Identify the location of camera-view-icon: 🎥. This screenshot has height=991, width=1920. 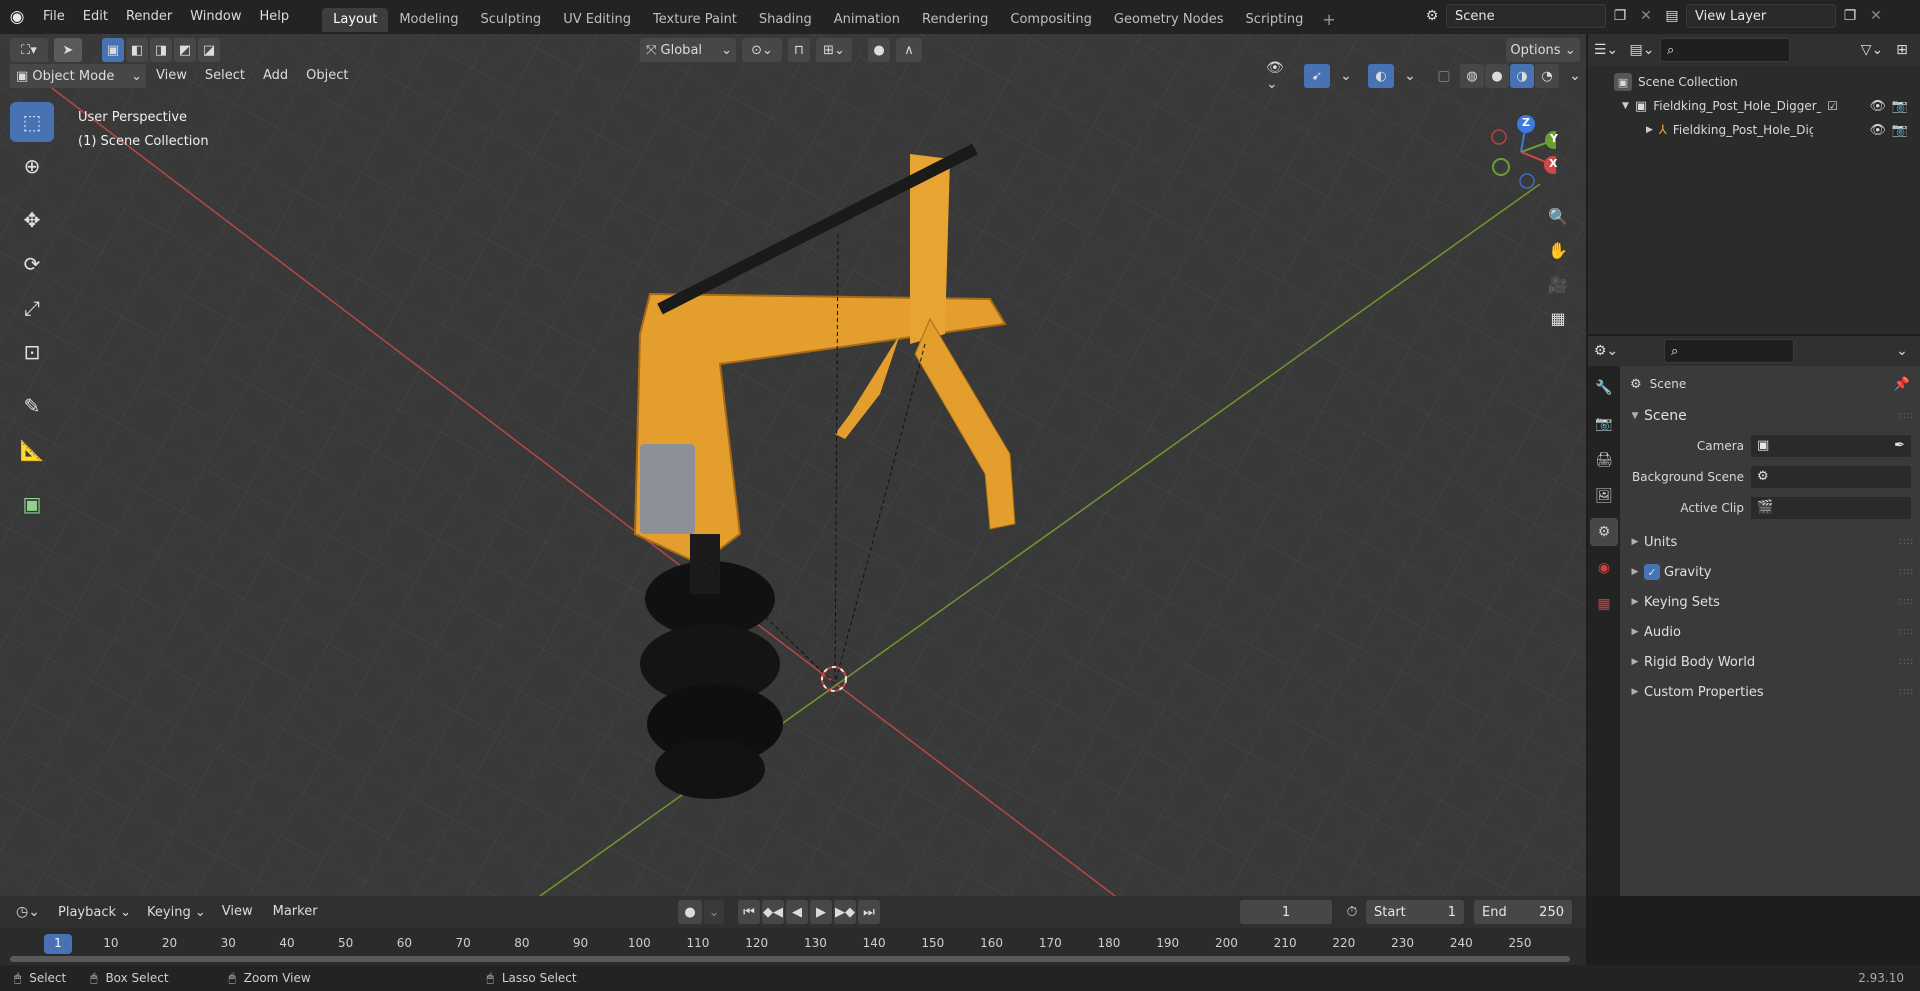
(1558, 284).